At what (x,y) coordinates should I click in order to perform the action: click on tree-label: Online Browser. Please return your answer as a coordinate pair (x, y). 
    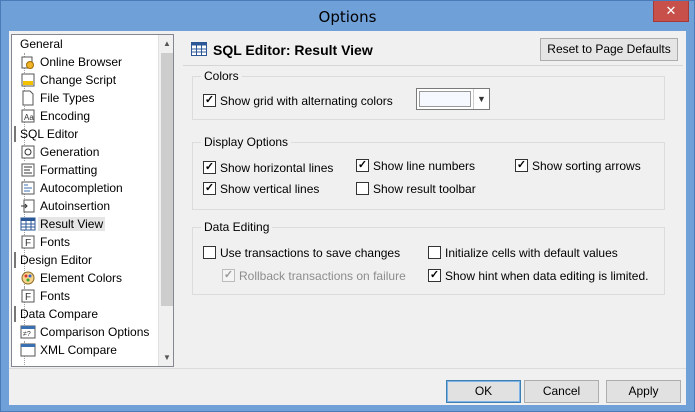
    Looking at the image, I should click on (81, 62).